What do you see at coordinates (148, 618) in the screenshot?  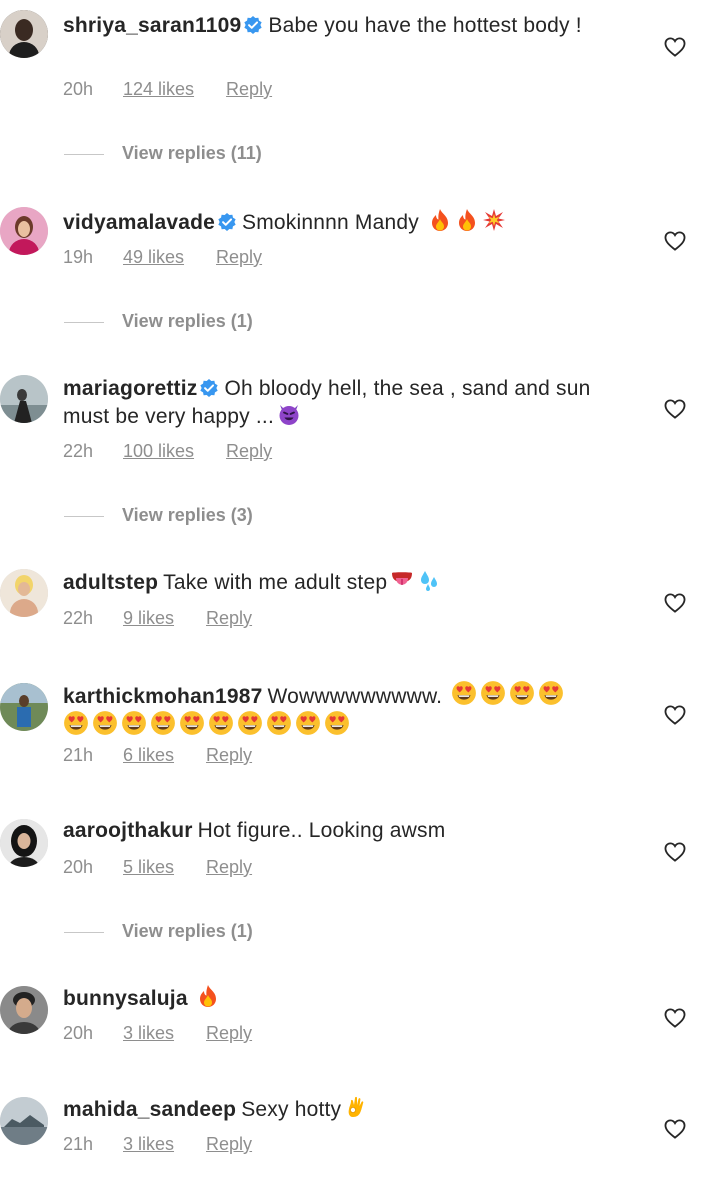 I see `likes-count: 9 likes` at bounding box center [148, 618].